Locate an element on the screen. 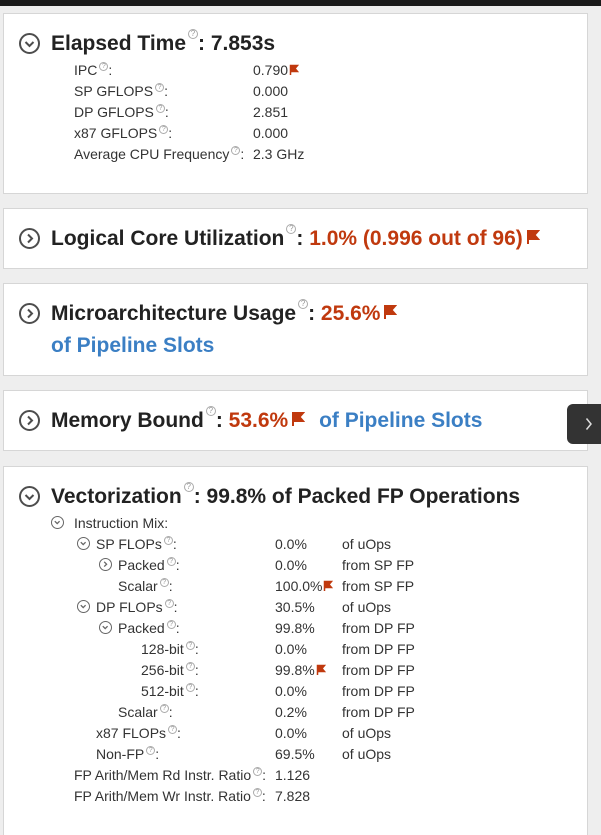  512-bit-value: 0.0% is located at coordinates (291, 691).